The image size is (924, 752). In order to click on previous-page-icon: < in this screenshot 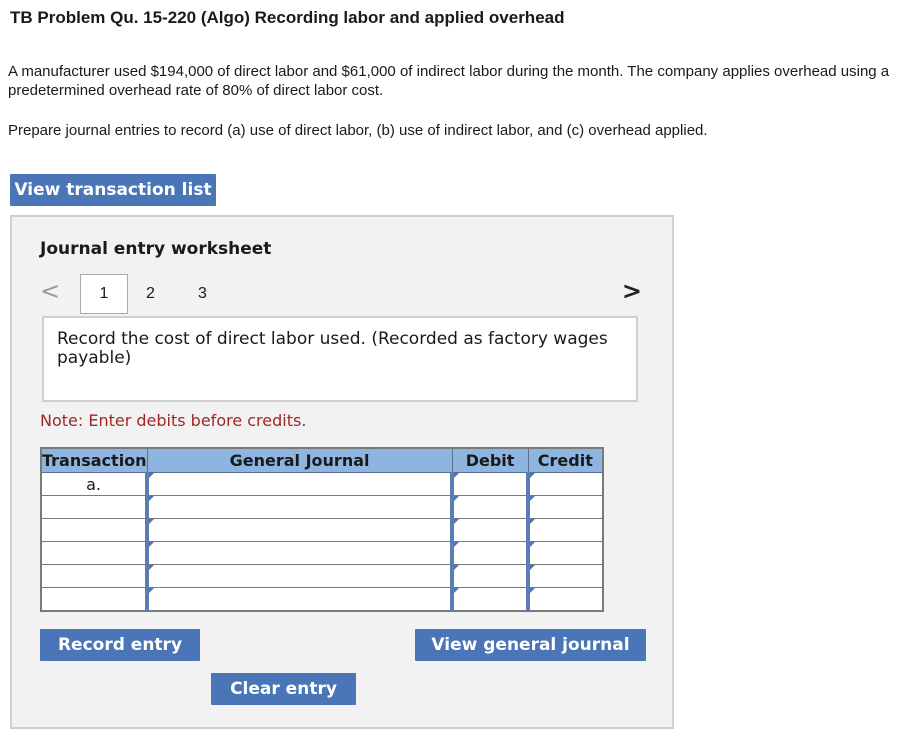, I will do `click(50, 291)`.